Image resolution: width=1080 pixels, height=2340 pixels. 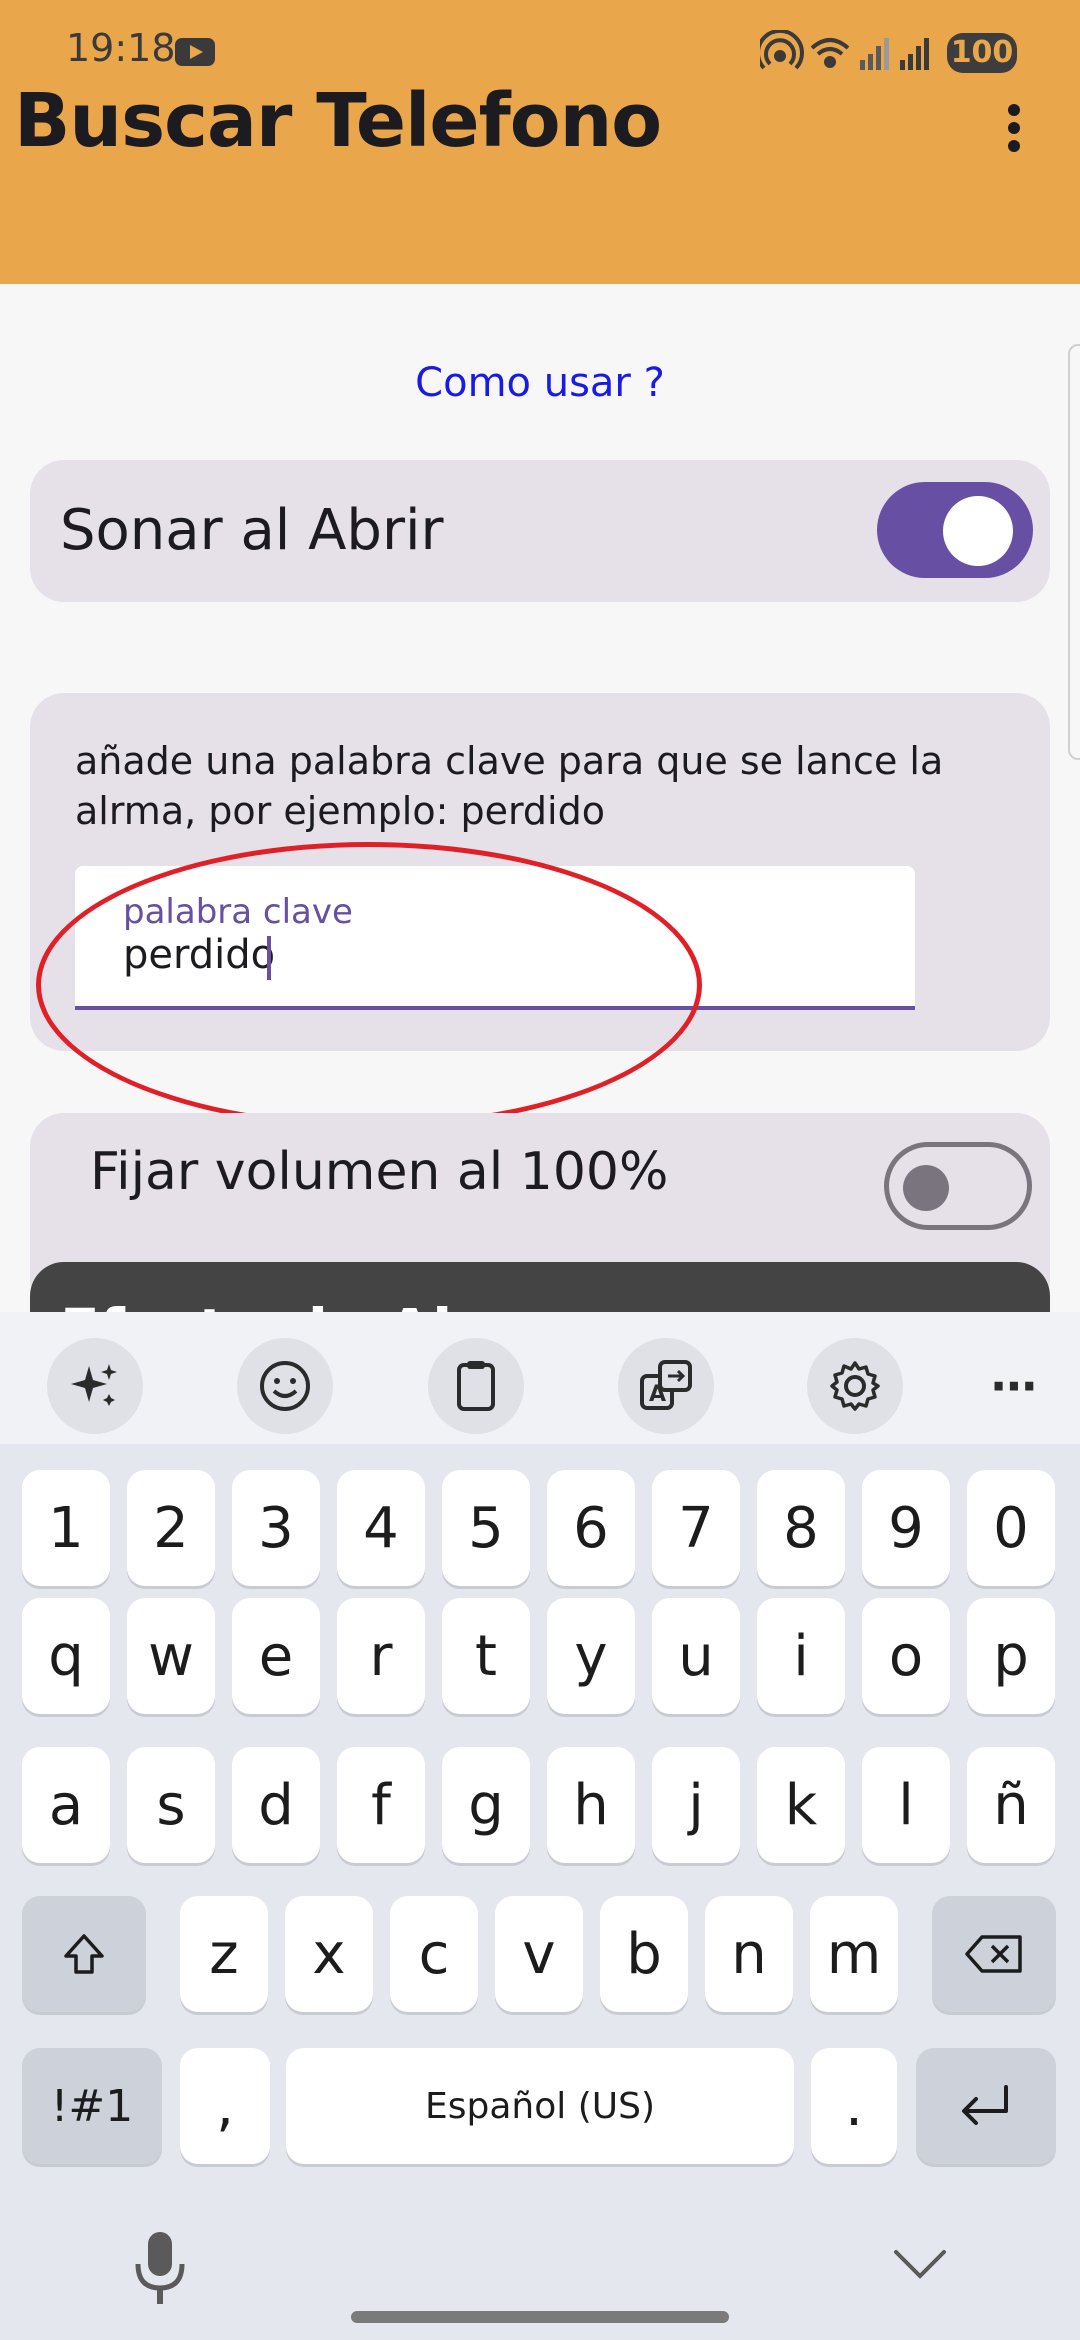 What do you see at coordinates (1014, 126) in the screenshot?
I see `more-options-icon` at bounding box center [1014, 126].